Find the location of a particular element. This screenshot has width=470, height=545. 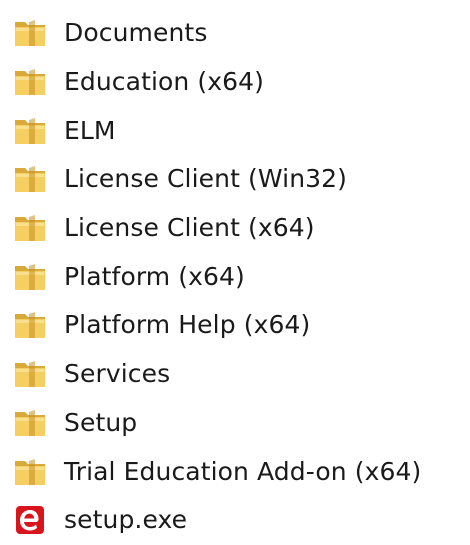

item-label: Education (x64) is located at coordinates (164, 81).